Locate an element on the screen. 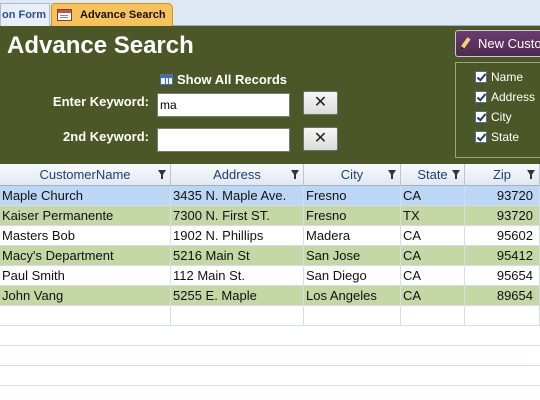 This screenshot has width=540, height=400. new-customer-button: New Custo is located at coordinates (497, 43).